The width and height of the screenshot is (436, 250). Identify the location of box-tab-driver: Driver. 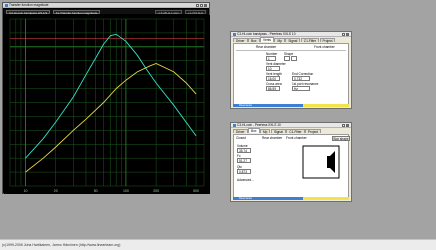
(240, 131).